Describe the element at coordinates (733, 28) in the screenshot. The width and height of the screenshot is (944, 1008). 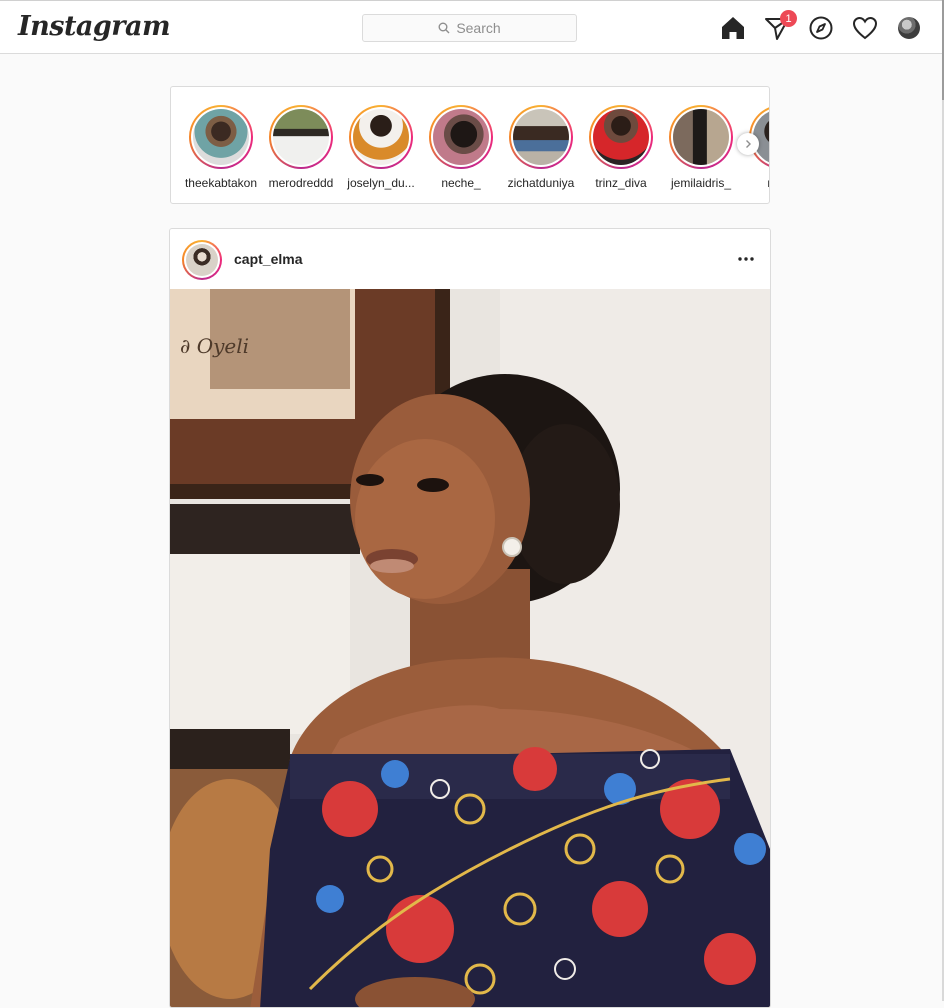
I see `home-icon` at that location.